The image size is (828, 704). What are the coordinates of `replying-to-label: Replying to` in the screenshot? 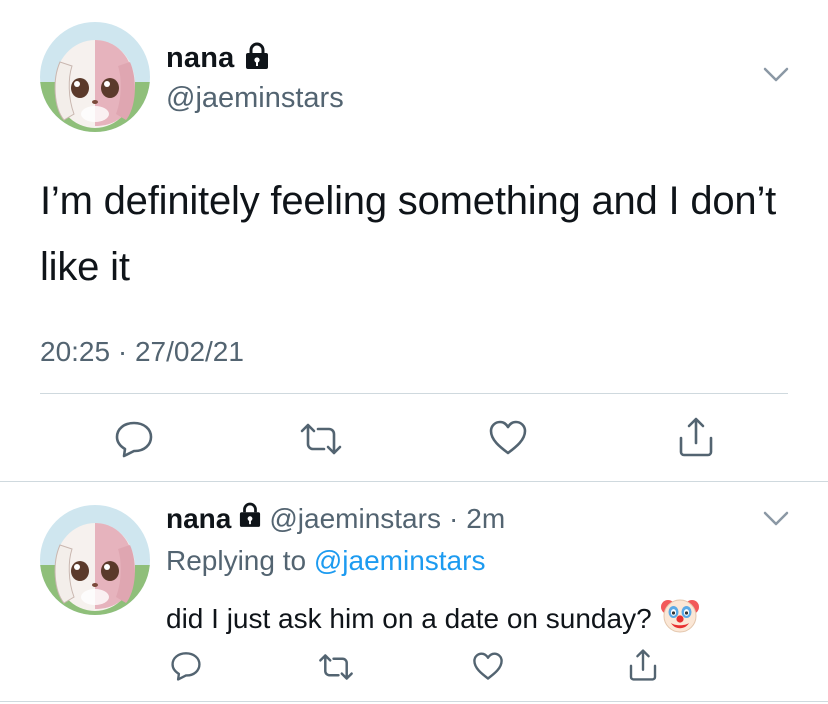 It's located at (236, 560).